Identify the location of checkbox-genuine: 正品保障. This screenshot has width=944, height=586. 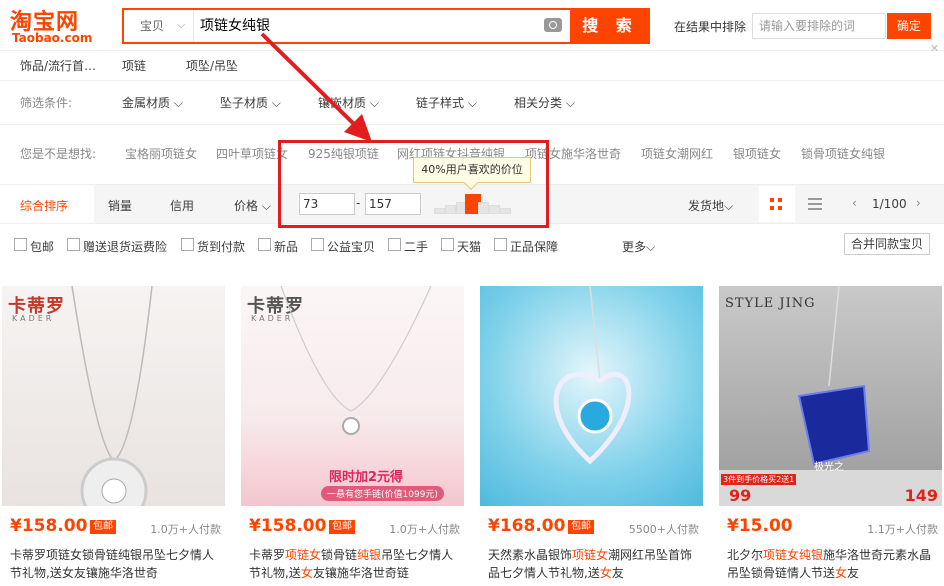
(526, 246).